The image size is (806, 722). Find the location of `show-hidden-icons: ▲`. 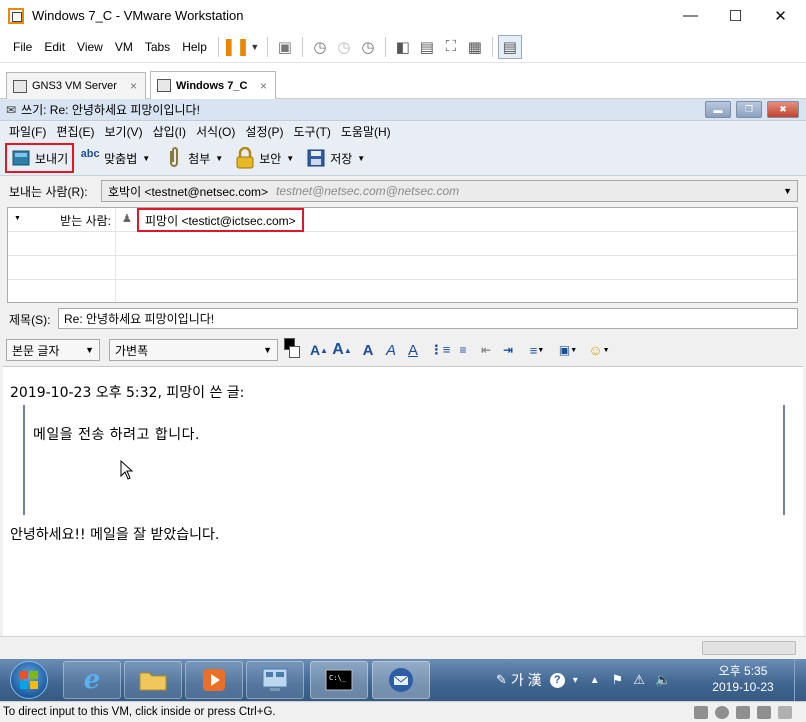

show-hidden-icons: ▲ is located at coordinates (595, 680).